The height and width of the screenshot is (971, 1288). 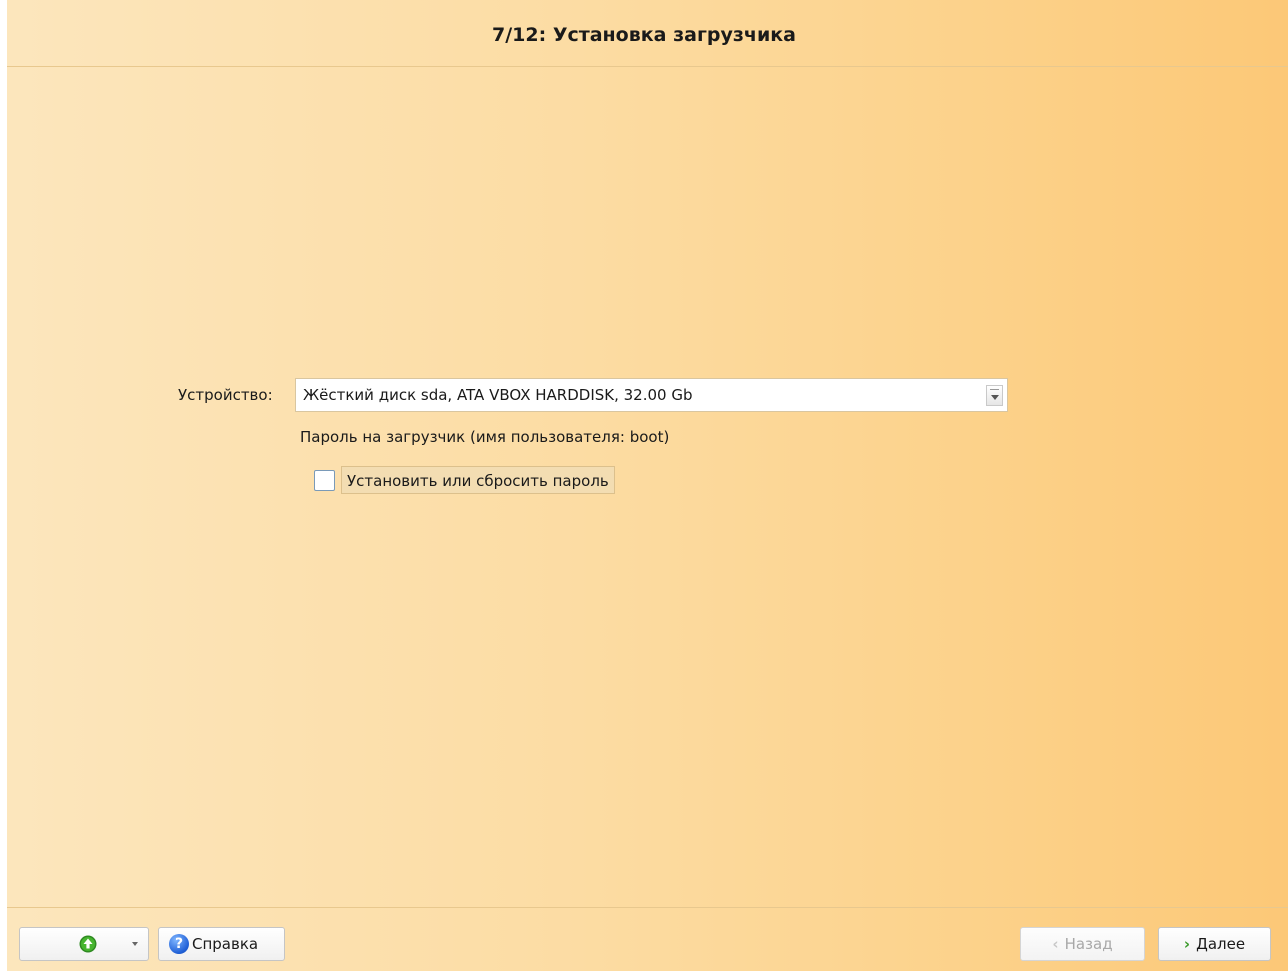 What do you see at coordinates (1088, 944) in the screenshot?
I see `back-button-label: Назад` at bounding box center [1088, 944].